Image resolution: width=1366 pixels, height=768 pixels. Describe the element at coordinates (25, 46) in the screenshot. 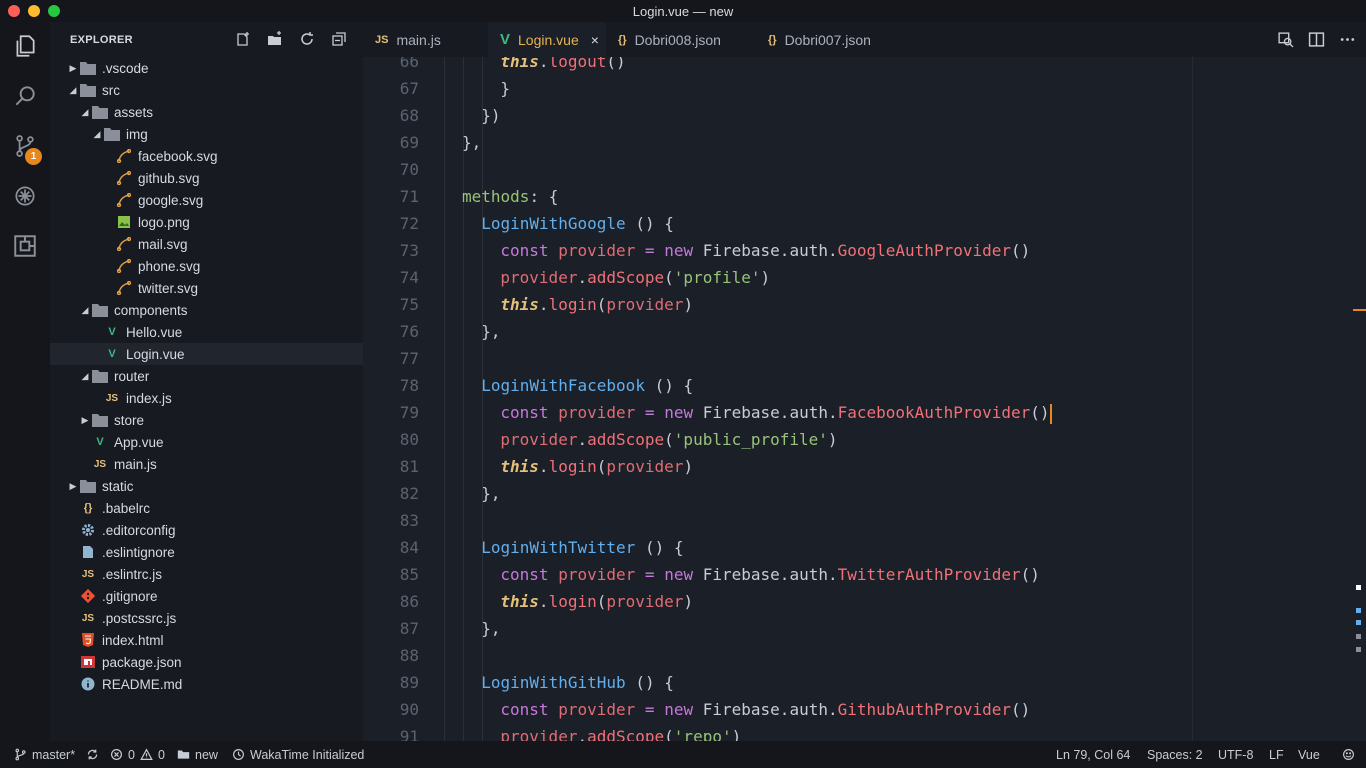

I see `explorer-activity-button` at that location.